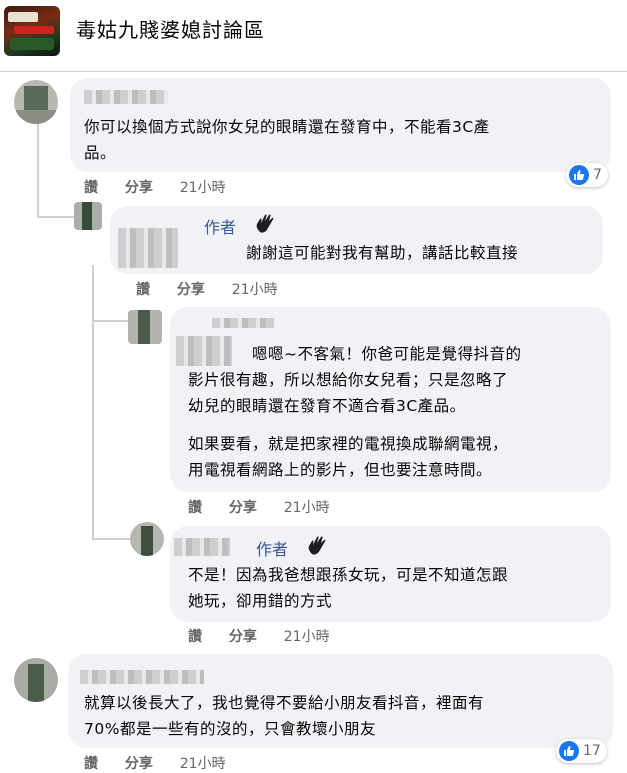 This screenshot has width=627, height=773. I want to click on comment-text-line: 影片很有趣，所以想給你女兒看；只是忽略了, so click(348, 380).